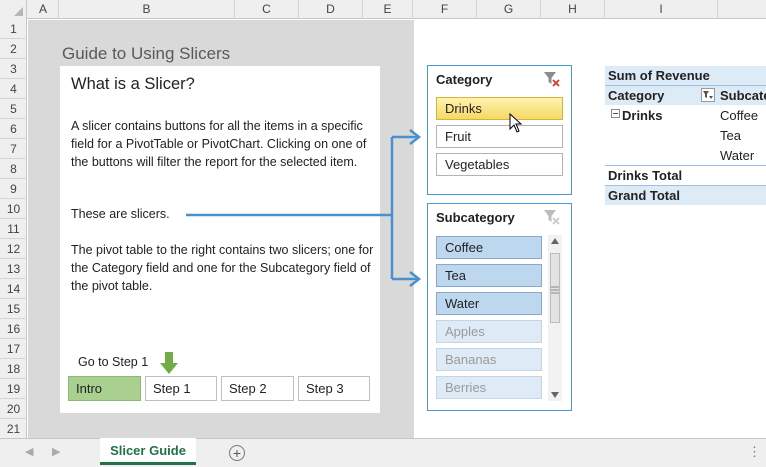 The width and height of the screenshot is (766, 467). I want to click on add-sheet-icon: +, so click(237, 453).